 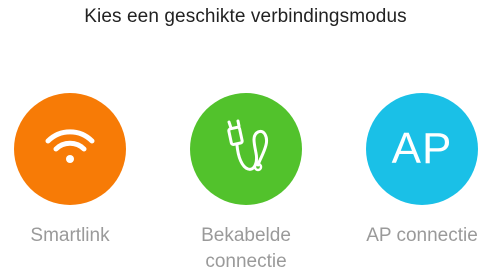 I want to click on page-title: Kies een geschikte verbindingsmodus, so click(x=245, y=16).